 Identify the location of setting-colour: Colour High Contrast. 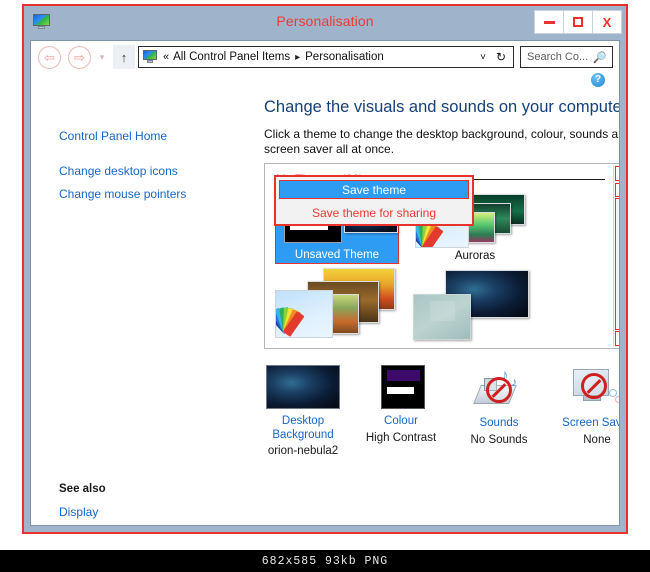
(401, 403).